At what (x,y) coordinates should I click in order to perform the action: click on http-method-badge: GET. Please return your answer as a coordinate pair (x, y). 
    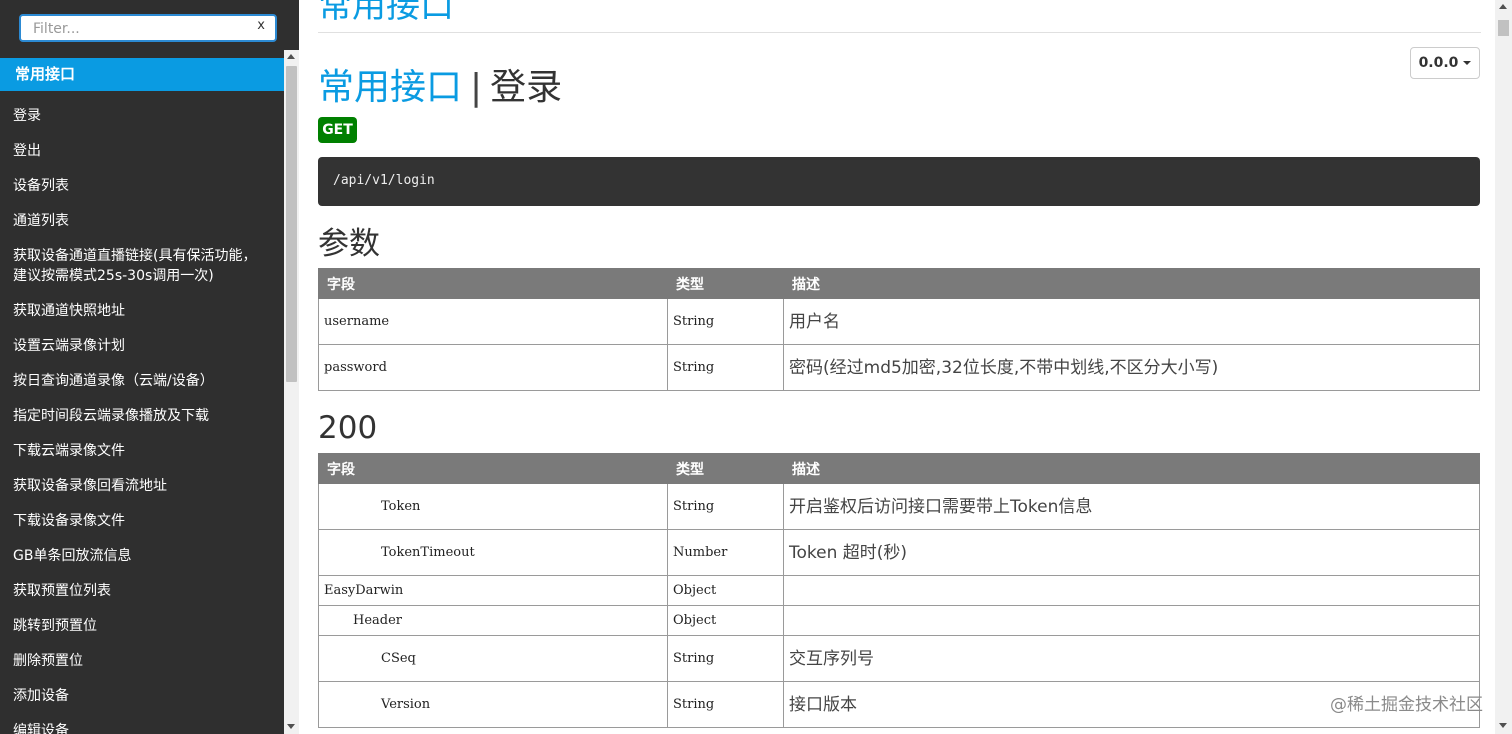
    Looking at the image, I should click on (337, 130).